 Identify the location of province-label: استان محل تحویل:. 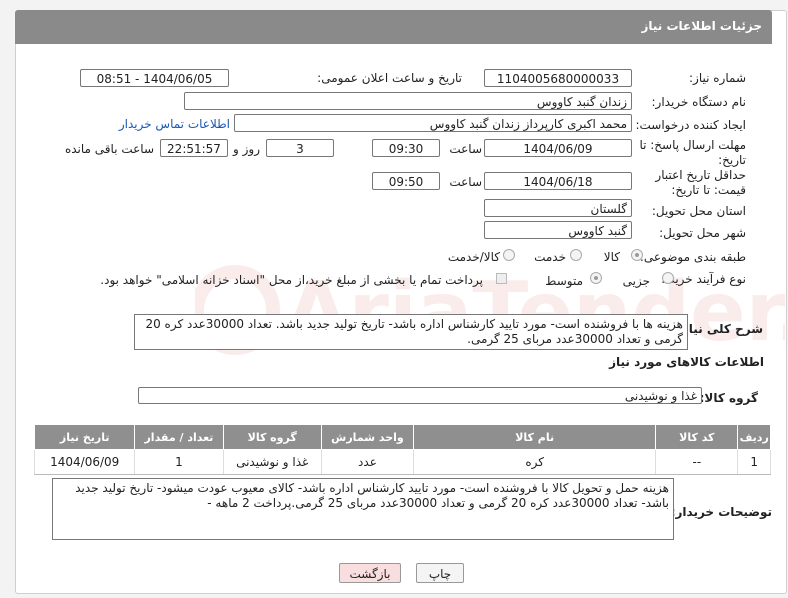
(698, 211).